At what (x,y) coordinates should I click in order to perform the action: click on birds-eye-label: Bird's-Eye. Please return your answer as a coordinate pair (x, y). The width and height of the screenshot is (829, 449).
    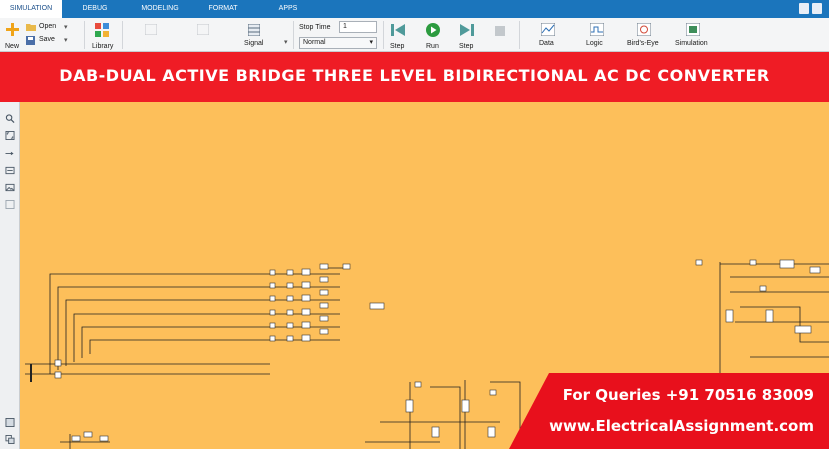
    Looking at the image, I should click on (643, 43).